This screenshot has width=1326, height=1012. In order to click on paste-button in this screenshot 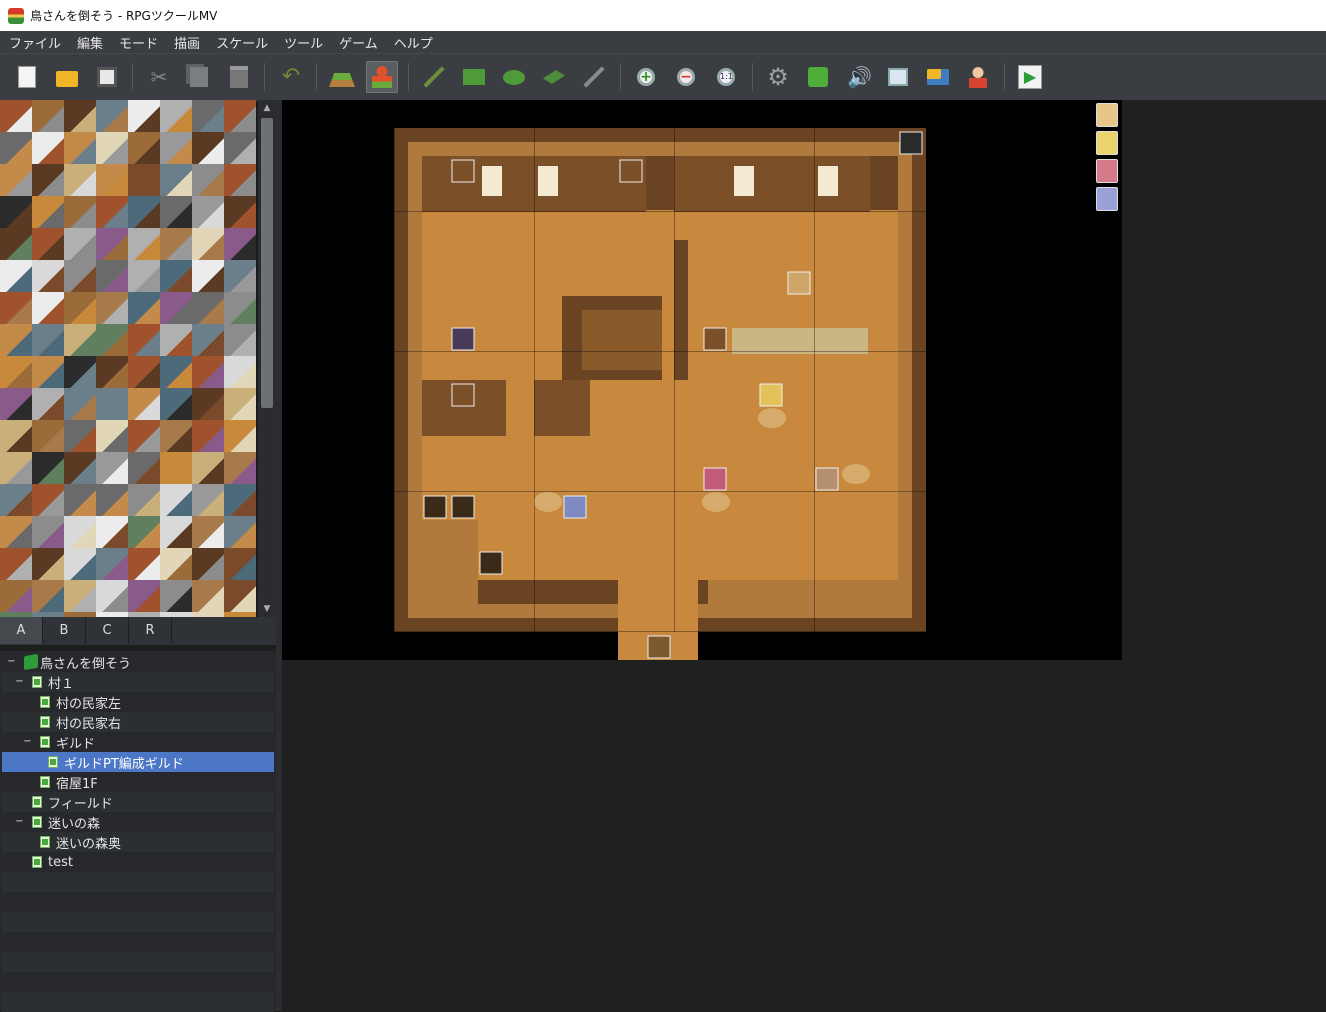, I will do `click(239, 77)`.